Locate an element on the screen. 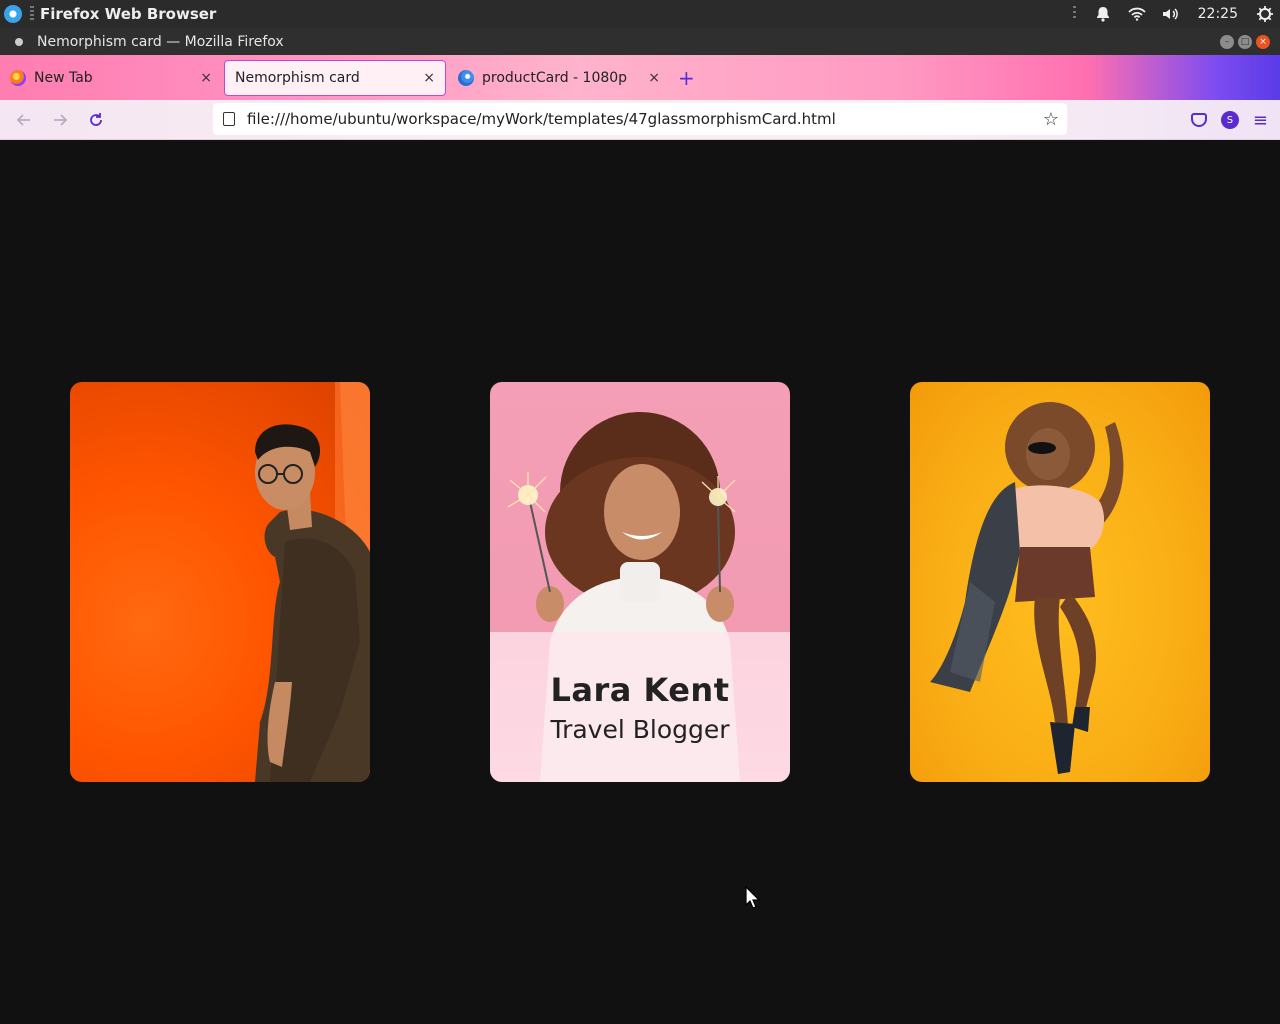  card-info-panel: Lara Kent Travel Blogger is located at coordinates (640, 707).